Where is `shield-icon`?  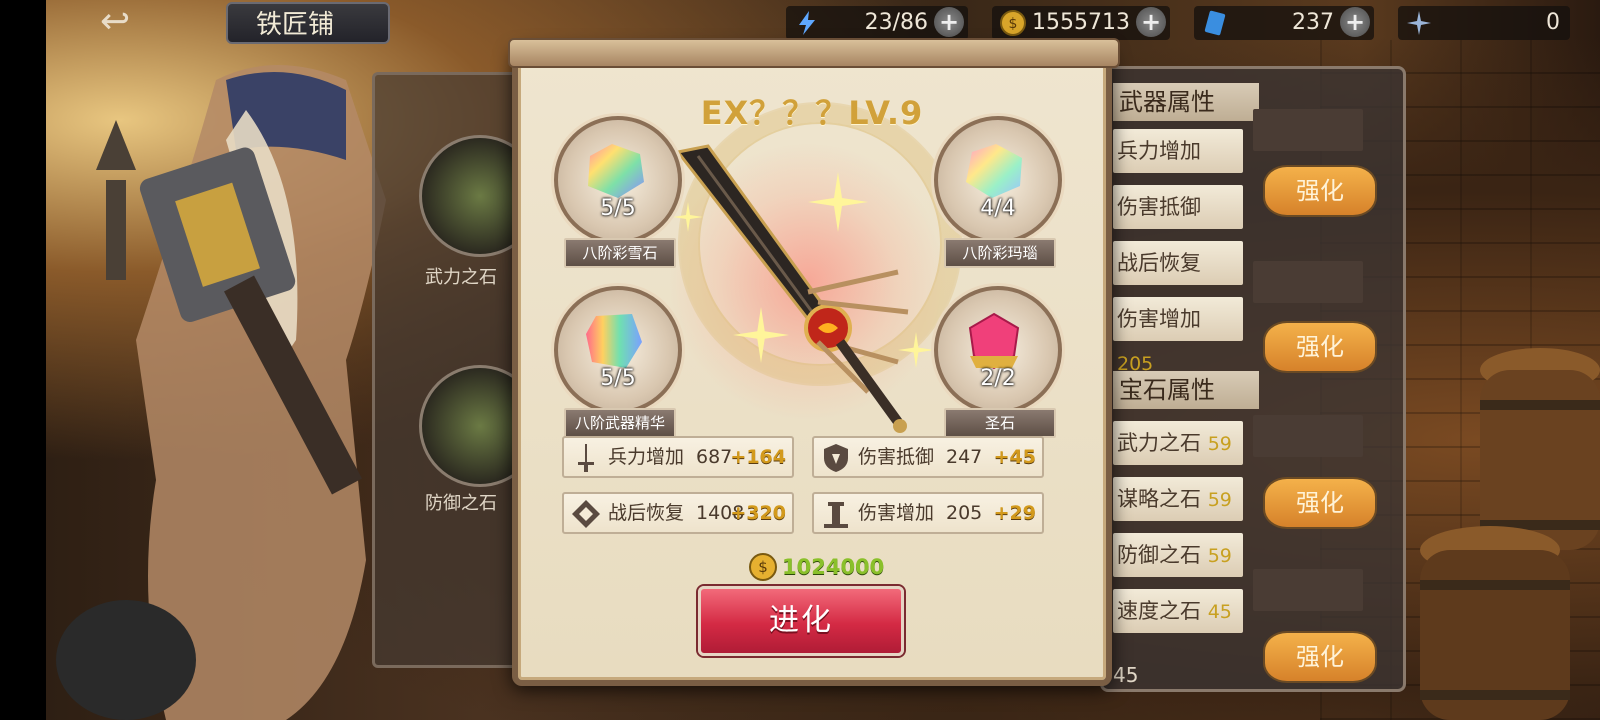 shield-icon is located at coordinates (836, 458).